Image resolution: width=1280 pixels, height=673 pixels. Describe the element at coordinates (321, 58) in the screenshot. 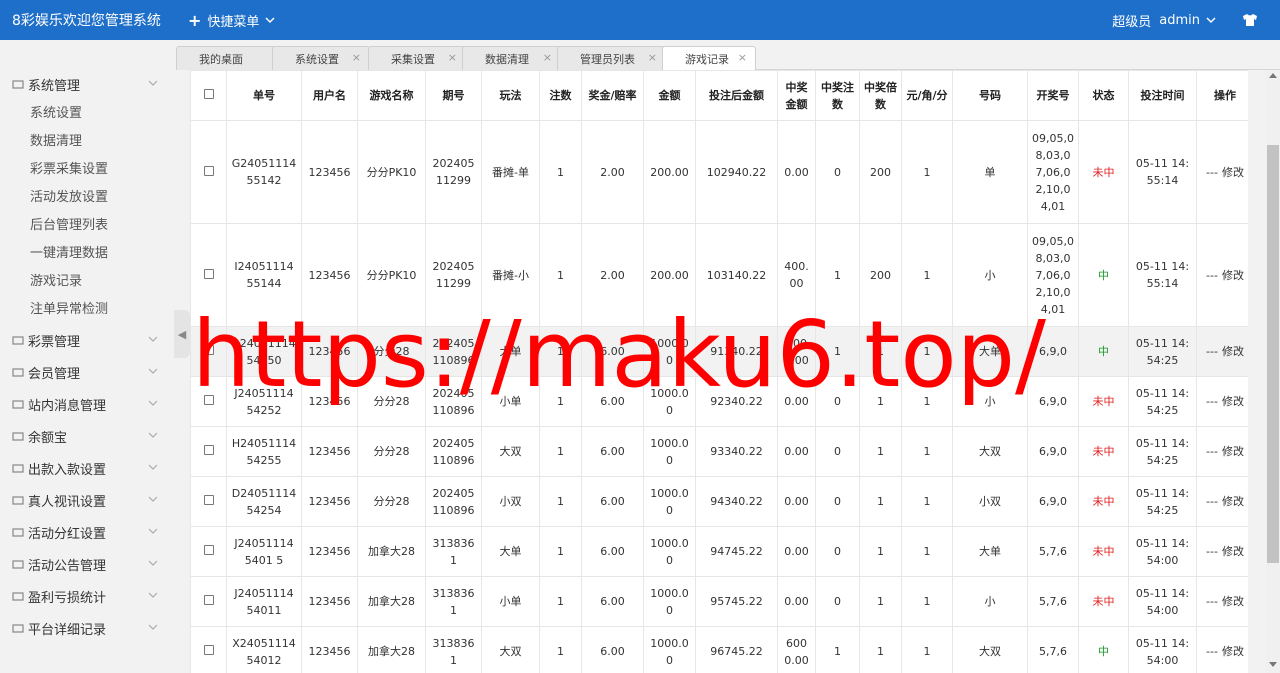

I see `tab-1: 系统设置 ×` at that location.